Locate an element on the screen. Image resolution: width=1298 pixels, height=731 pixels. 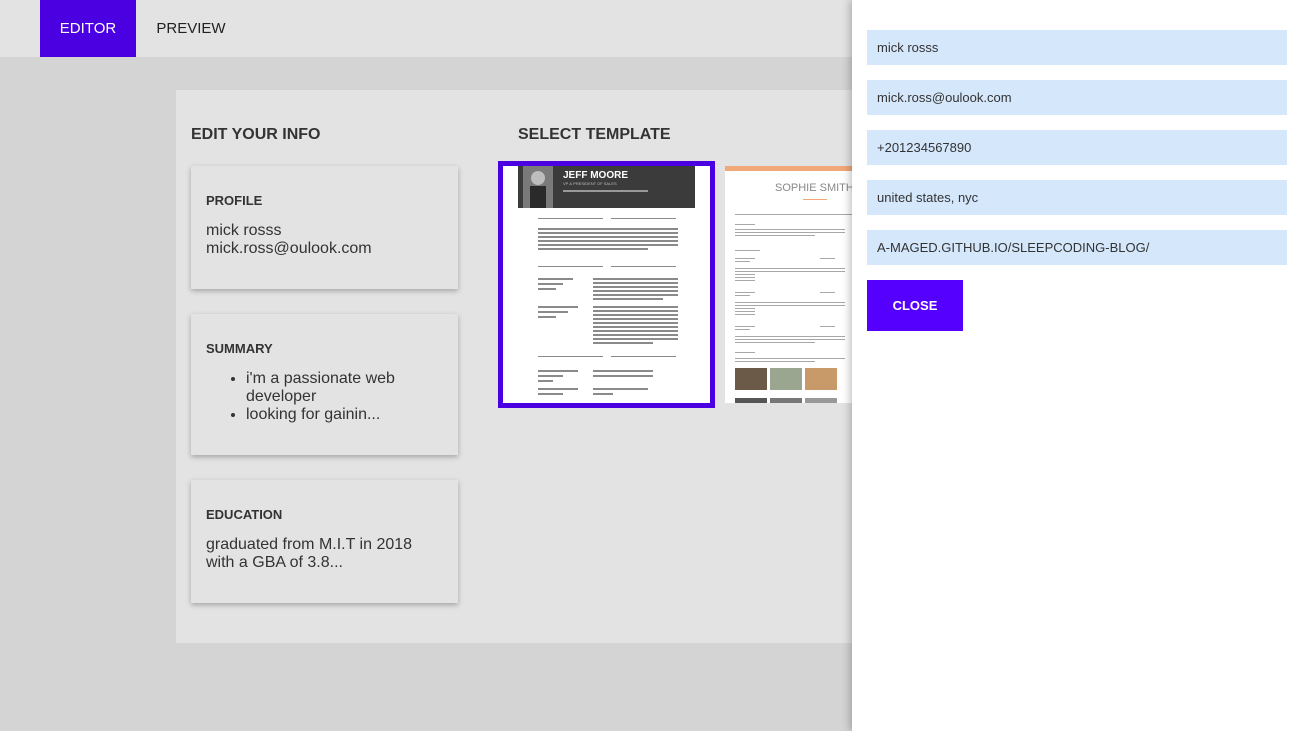
summary-heading: SUMMARY is located at coordinates (239, 348).